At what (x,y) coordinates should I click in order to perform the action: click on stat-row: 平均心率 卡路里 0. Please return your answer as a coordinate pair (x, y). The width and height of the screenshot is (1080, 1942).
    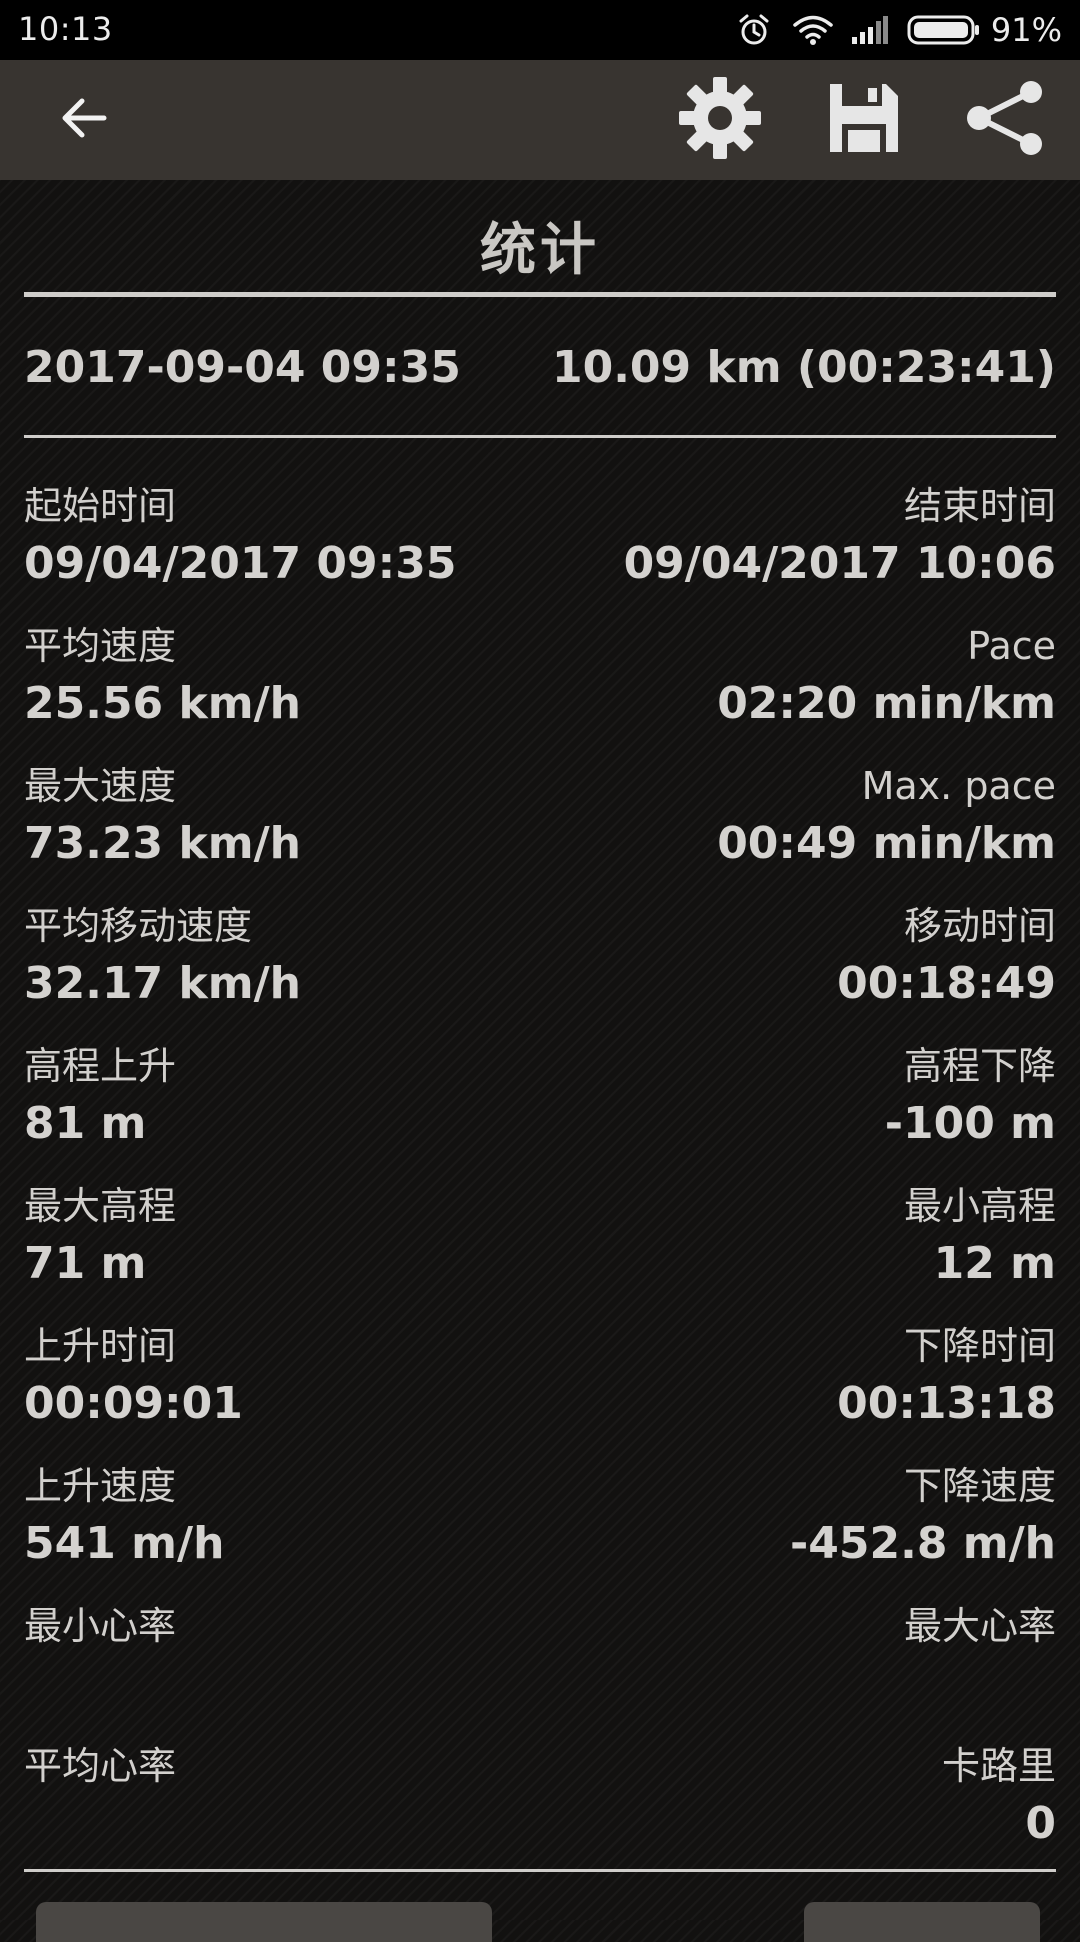
    Looking at the image, I should click on (540, 1810).